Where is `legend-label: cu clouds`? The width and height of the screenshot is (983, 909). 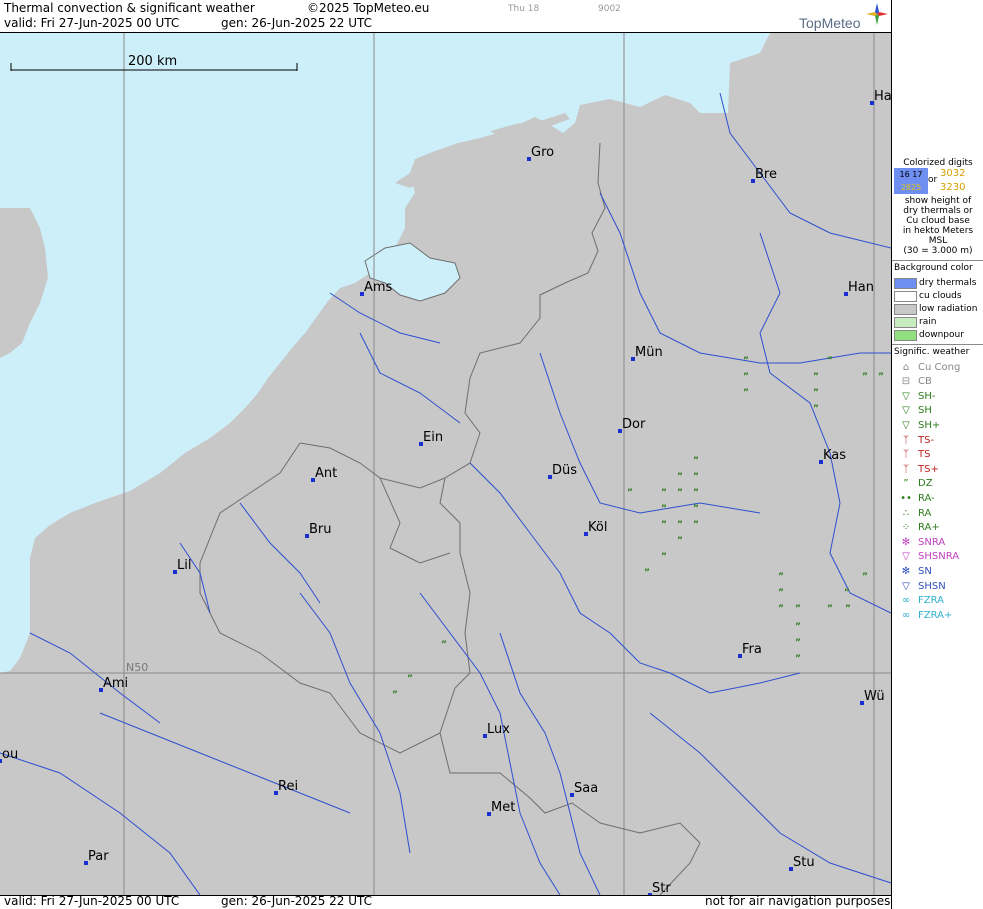
legend-label: cu clouds is located at coordinates (940, 296).